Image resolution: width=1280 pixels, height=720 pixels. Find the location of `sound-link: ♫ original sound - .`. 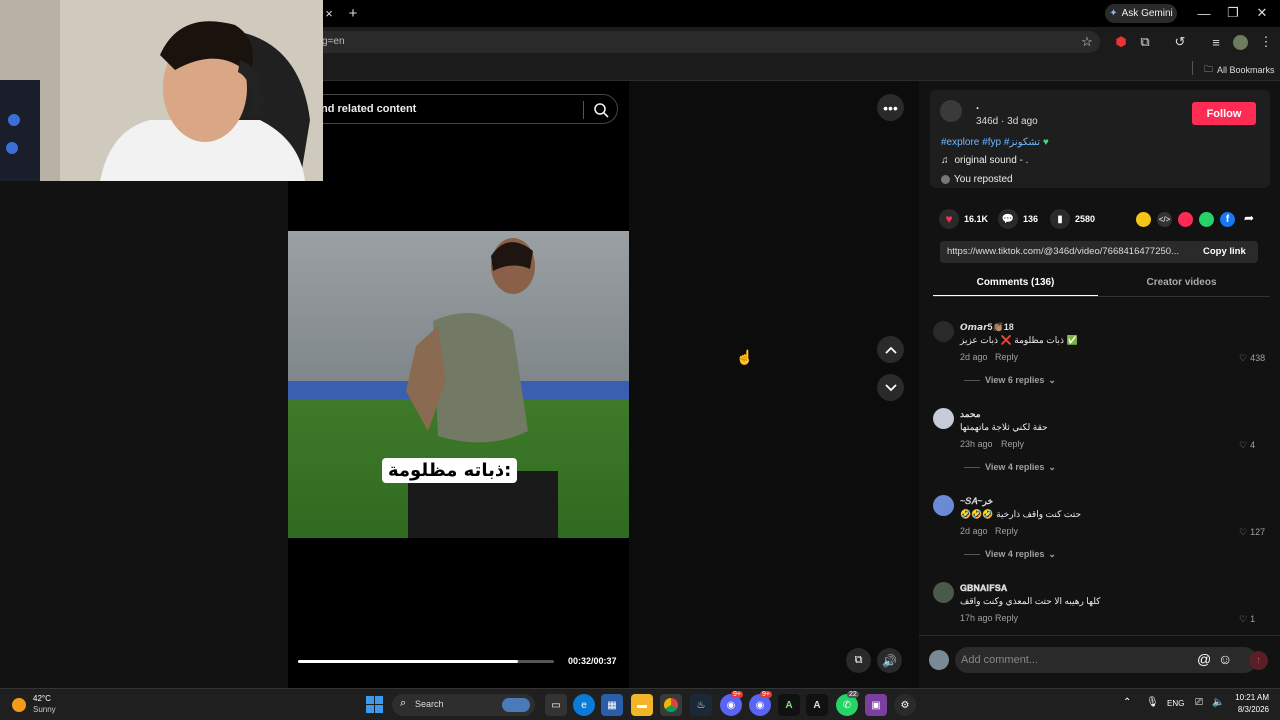

sound-link: ♫ original sound - . is located at coordinates (984, 160).